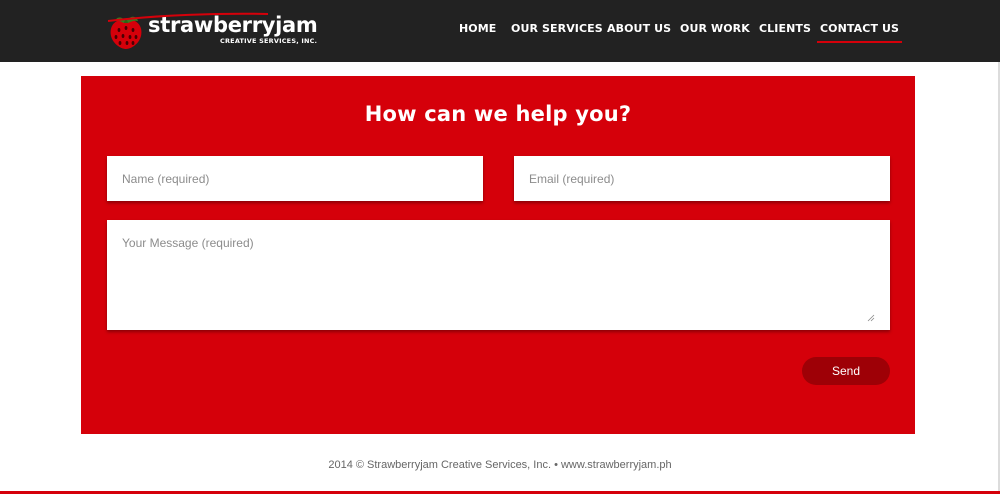  What do you see at coordinates (715, 31) in the screenshot?
I see `nav-our-work: OUR WORK` at bounding box center [715, 31].